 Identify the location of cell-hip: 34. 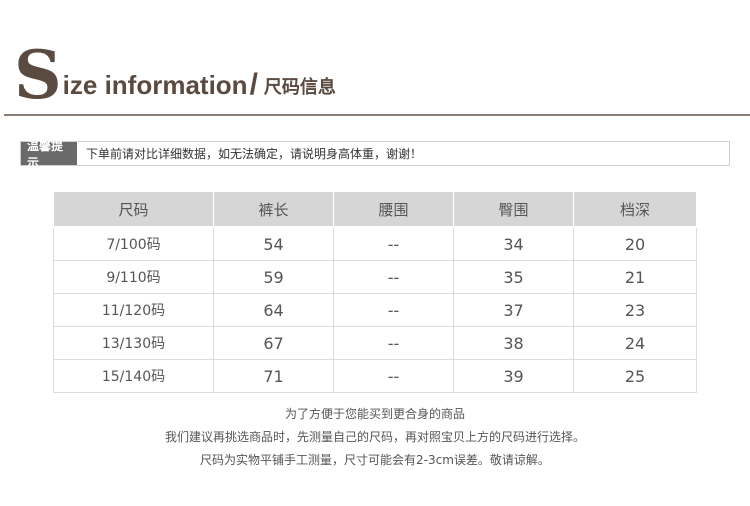
(513, 243).